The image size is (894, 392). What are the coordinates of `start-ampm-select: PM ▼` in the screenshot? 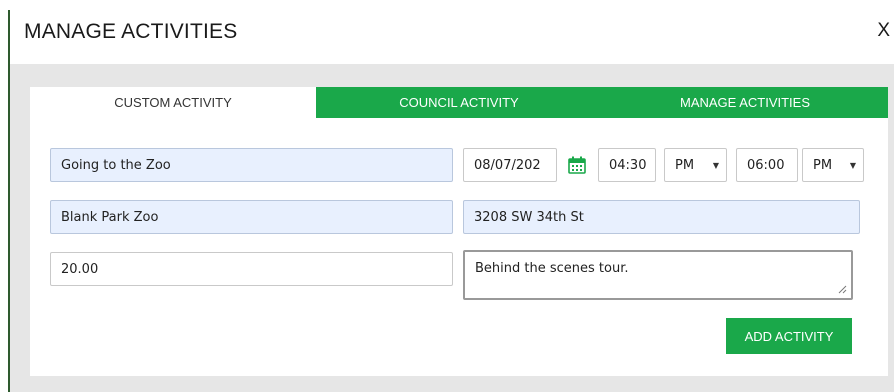 It's located at (695, 165).